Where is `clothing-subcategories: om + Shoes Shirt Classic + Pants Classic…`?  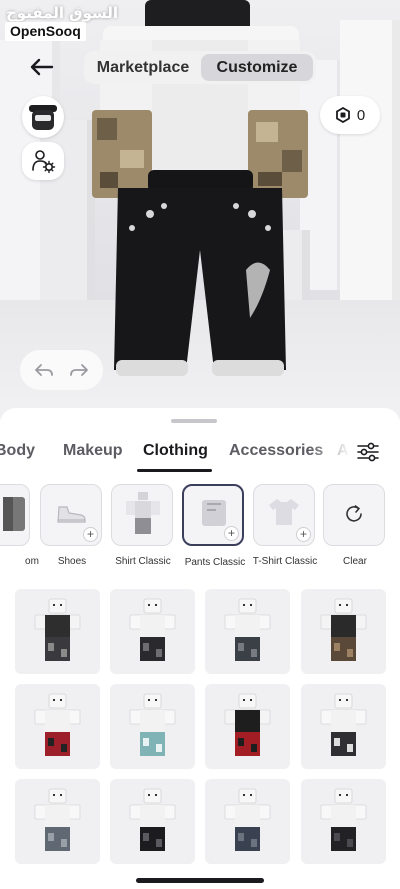 clothing-subcategories: om + Shoes Shirt Classic + Pants Classic… is located at coordinates (200, 529).